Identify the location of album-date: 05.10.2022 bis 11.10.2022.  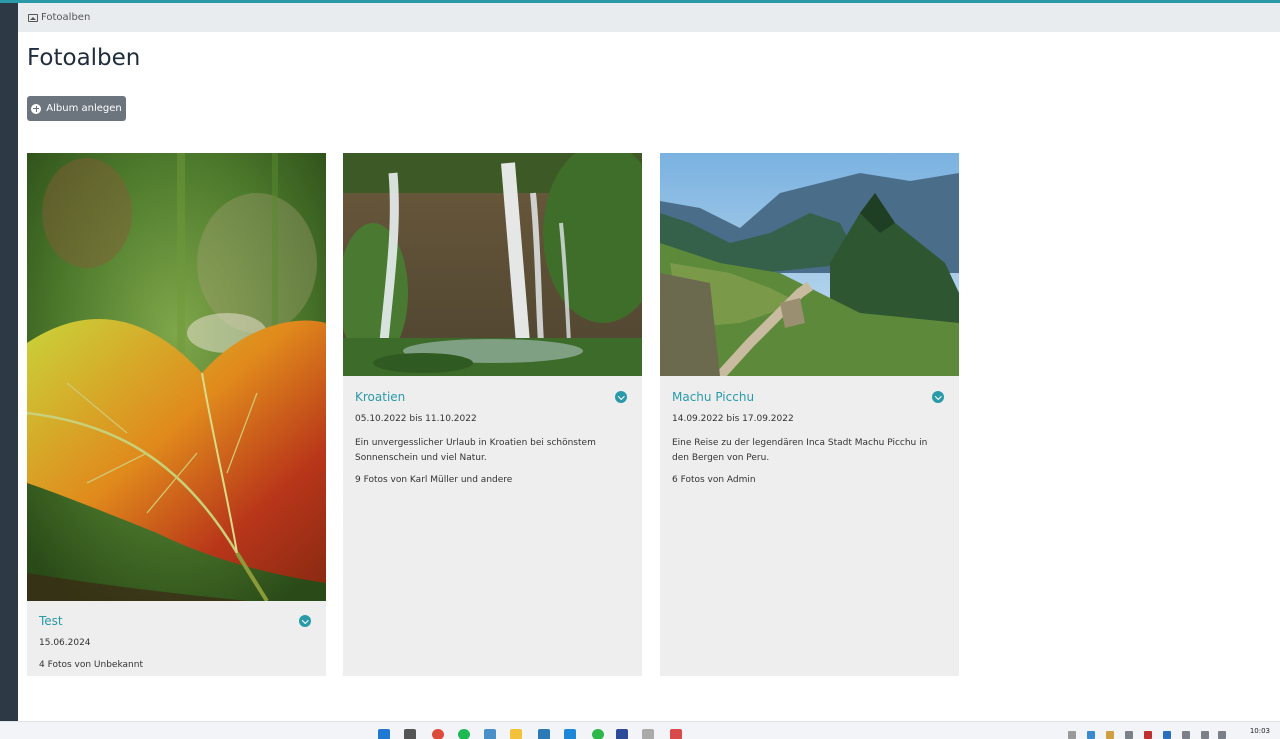
(416, 419).